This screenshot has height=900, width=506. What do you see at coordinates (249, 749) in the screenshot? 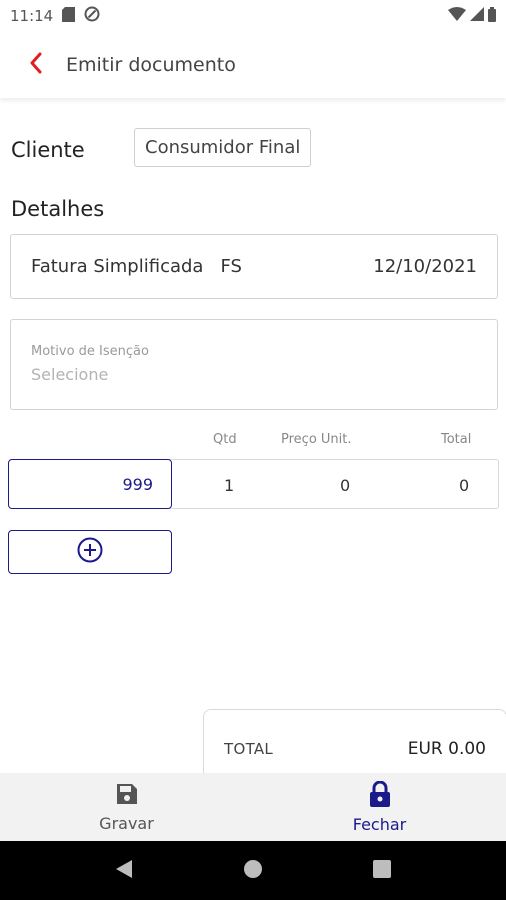
I see `total-label: TOTAL` at bounding box center [249, 749].